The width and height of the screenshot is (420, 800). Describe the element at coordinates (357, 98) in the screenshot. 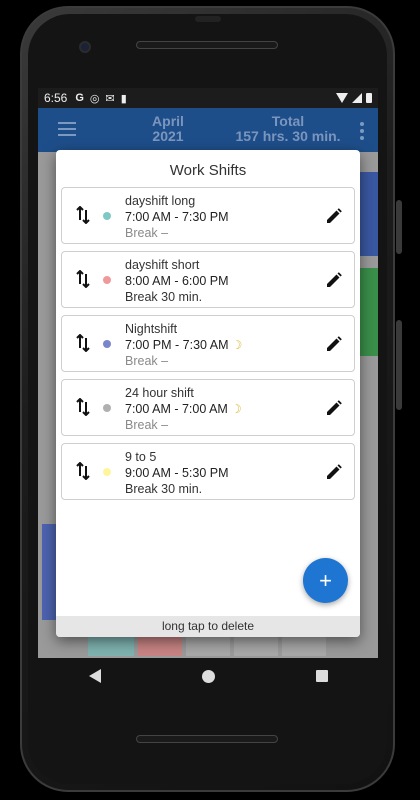

I see `signal-icon` at that location.